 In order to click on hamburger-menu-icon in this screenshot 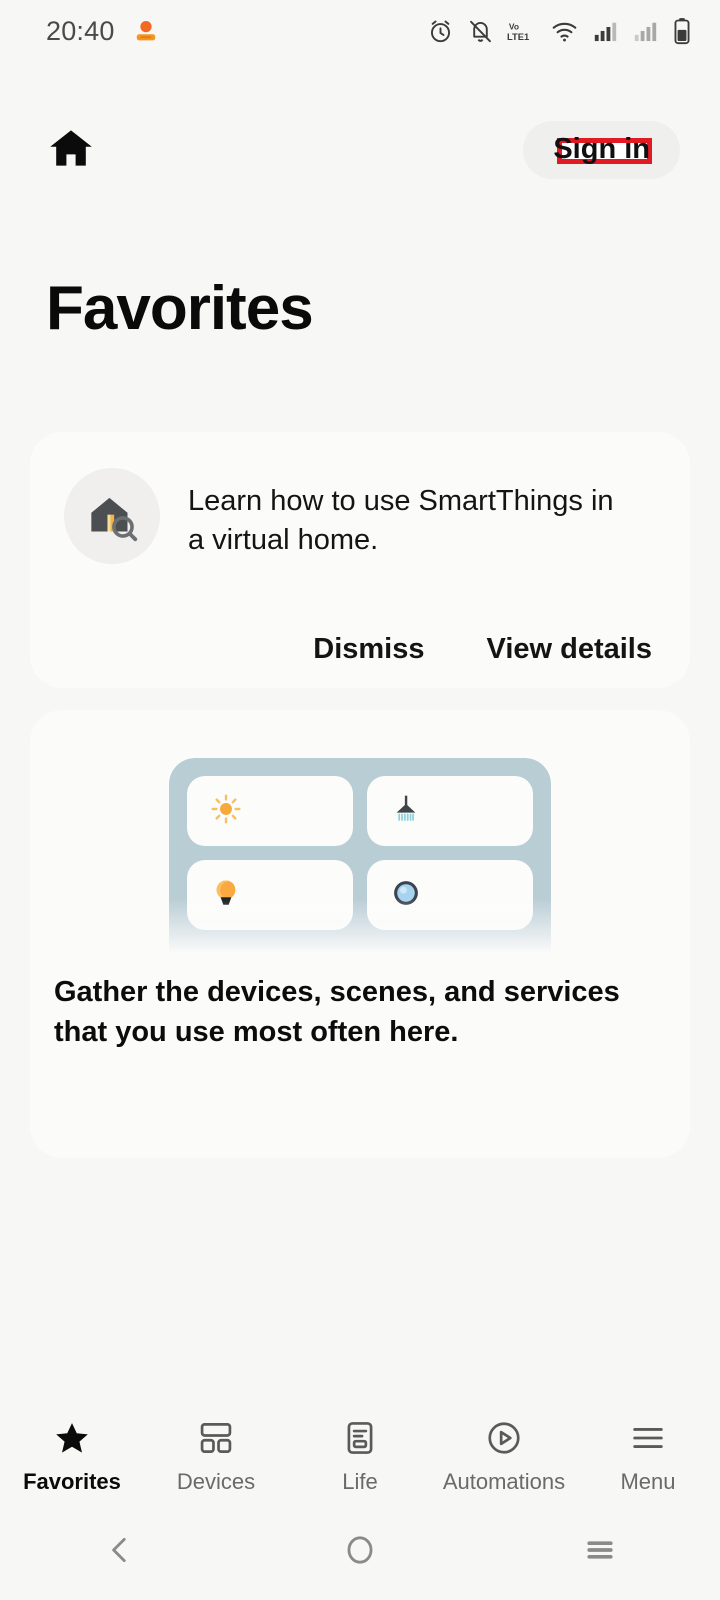, I will do `click(648, 1440)`.